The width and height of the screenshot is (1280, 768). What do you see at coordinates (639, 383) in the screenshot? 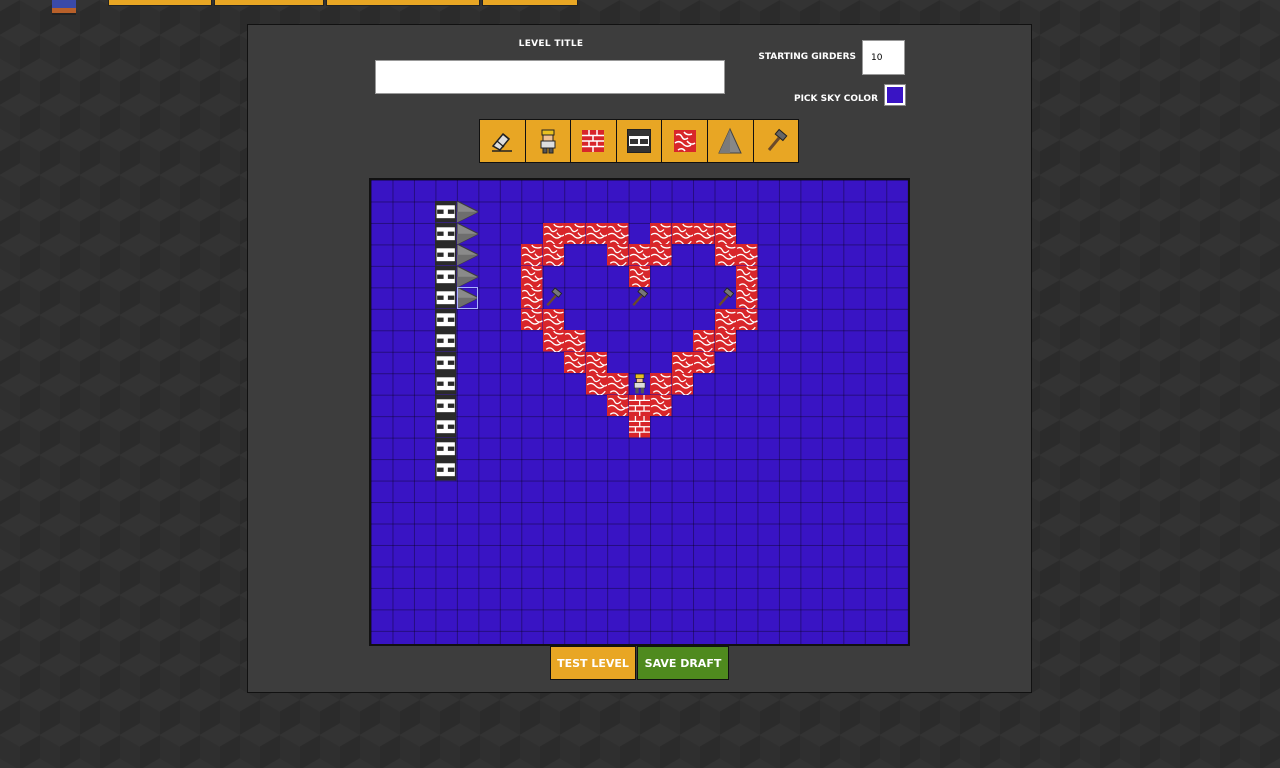
I see `player-start-tile` at bounding box center [639, 383].